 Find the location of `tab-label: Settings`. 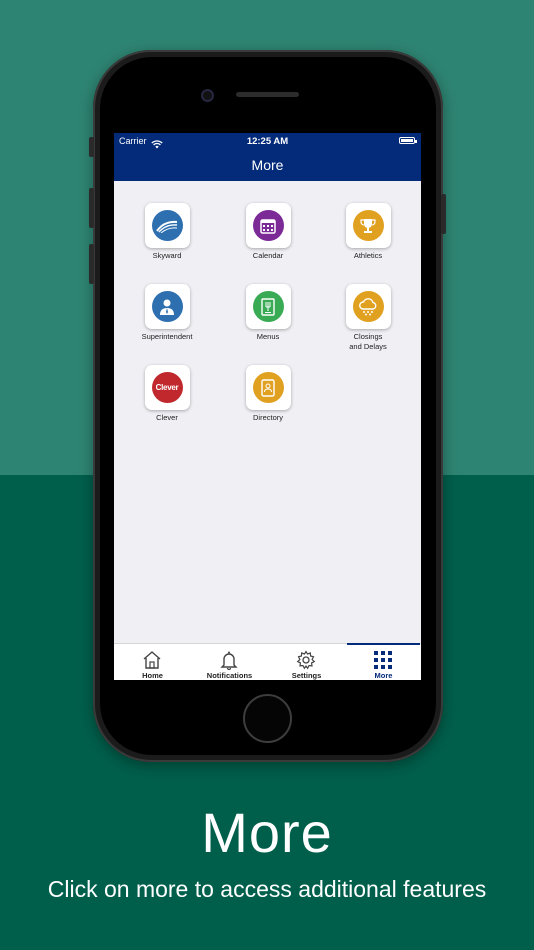

tab-label: Settings is located at coordinates (306, 675).